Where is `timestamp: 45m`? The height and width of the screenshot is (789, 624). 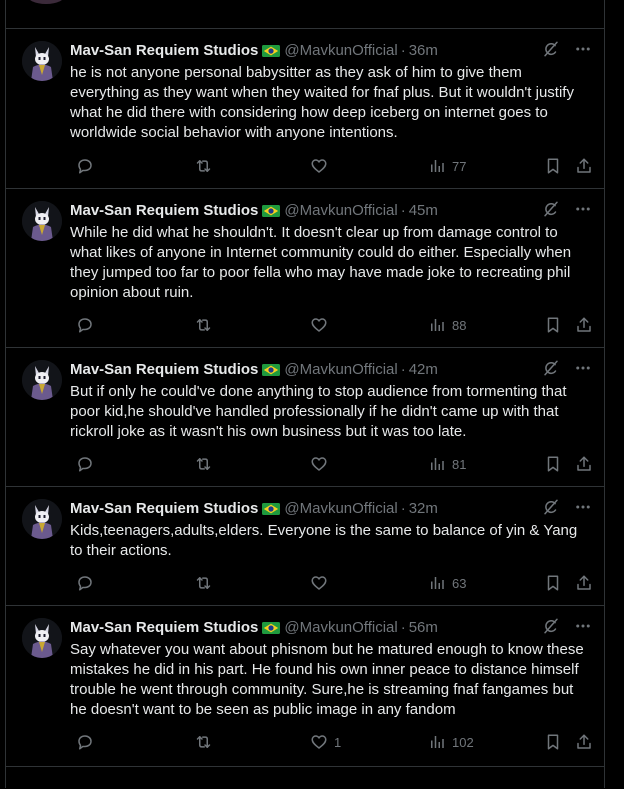 timestamp: 45m is located at coordinates (423, 210).